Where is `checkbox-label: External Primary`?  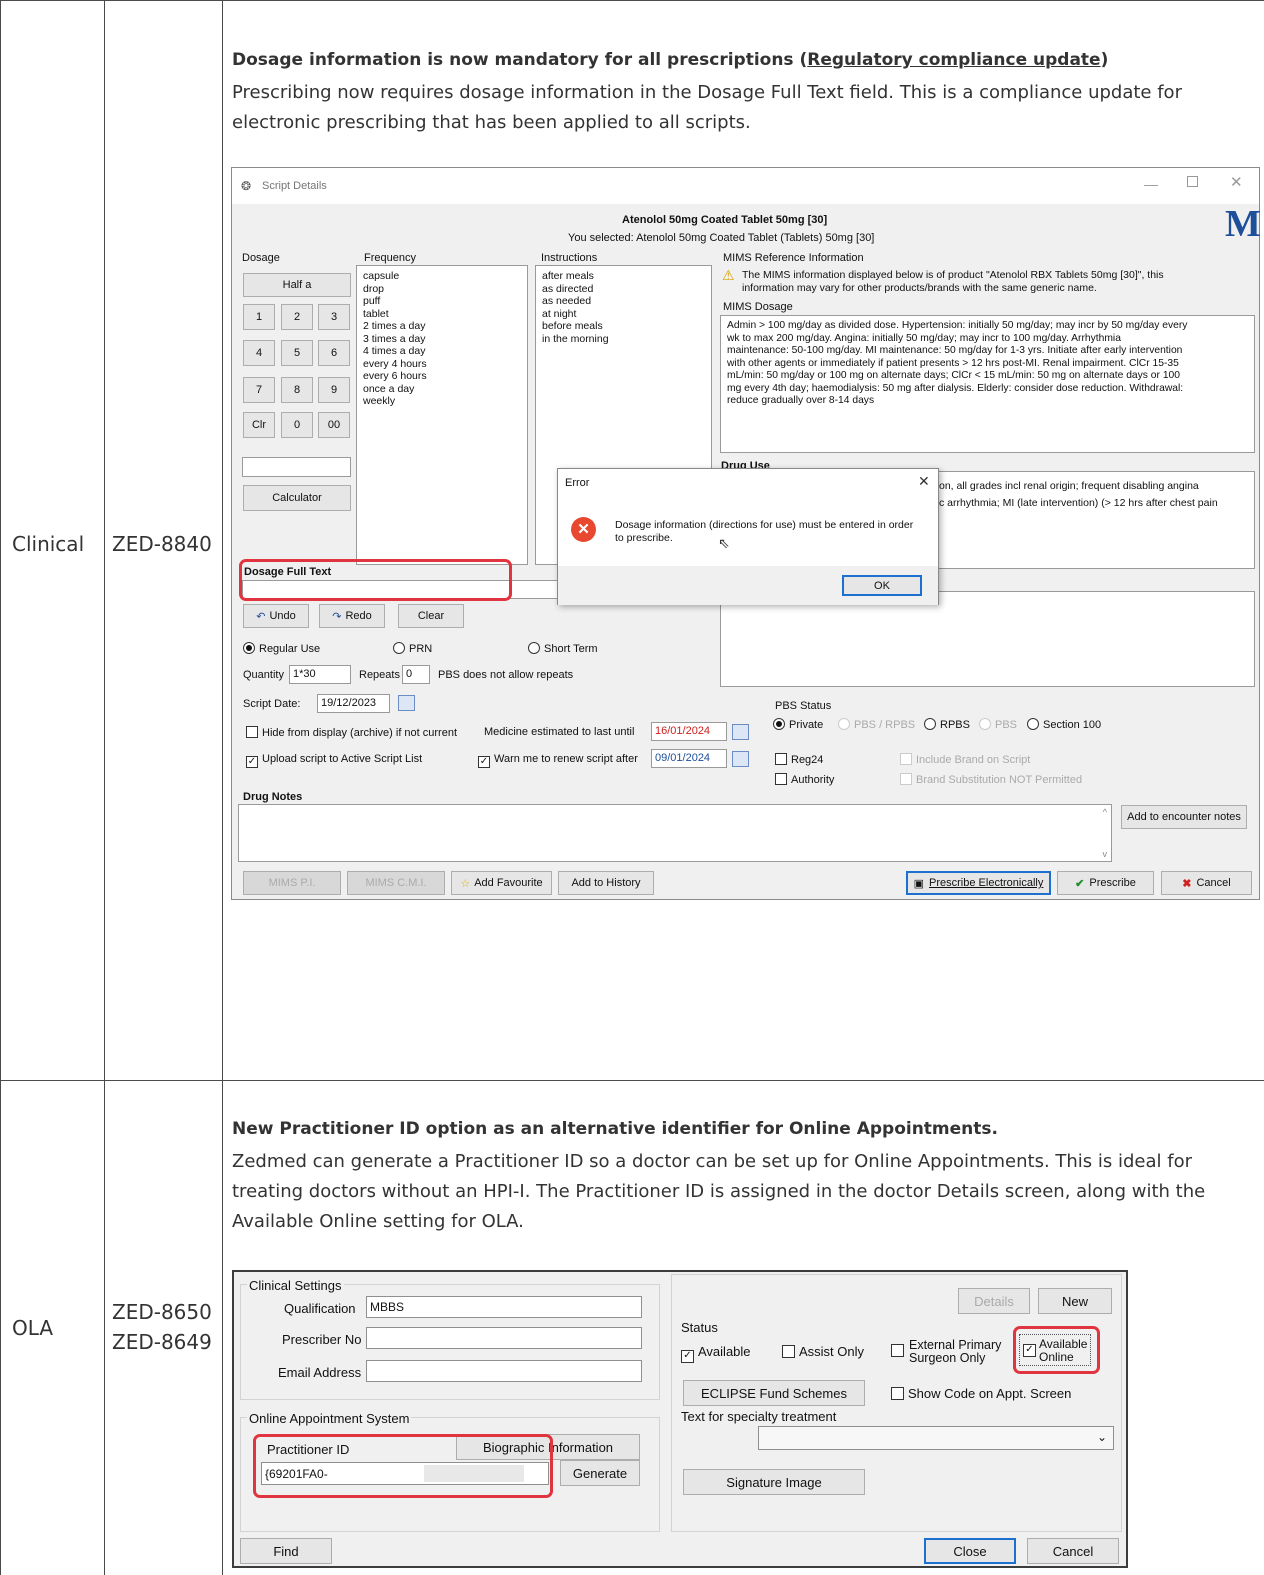
checkbox-label: External Primary is located at coordinates (955, 1345).